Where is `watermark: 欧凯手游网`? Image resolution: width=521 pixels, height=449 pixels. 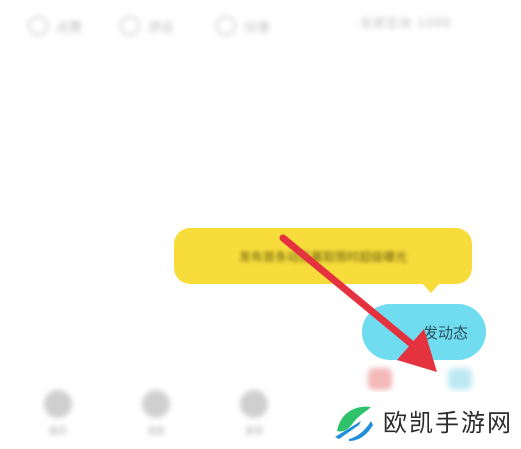 watermark: 欧凯手游网 is located at coordinates (421, 420).